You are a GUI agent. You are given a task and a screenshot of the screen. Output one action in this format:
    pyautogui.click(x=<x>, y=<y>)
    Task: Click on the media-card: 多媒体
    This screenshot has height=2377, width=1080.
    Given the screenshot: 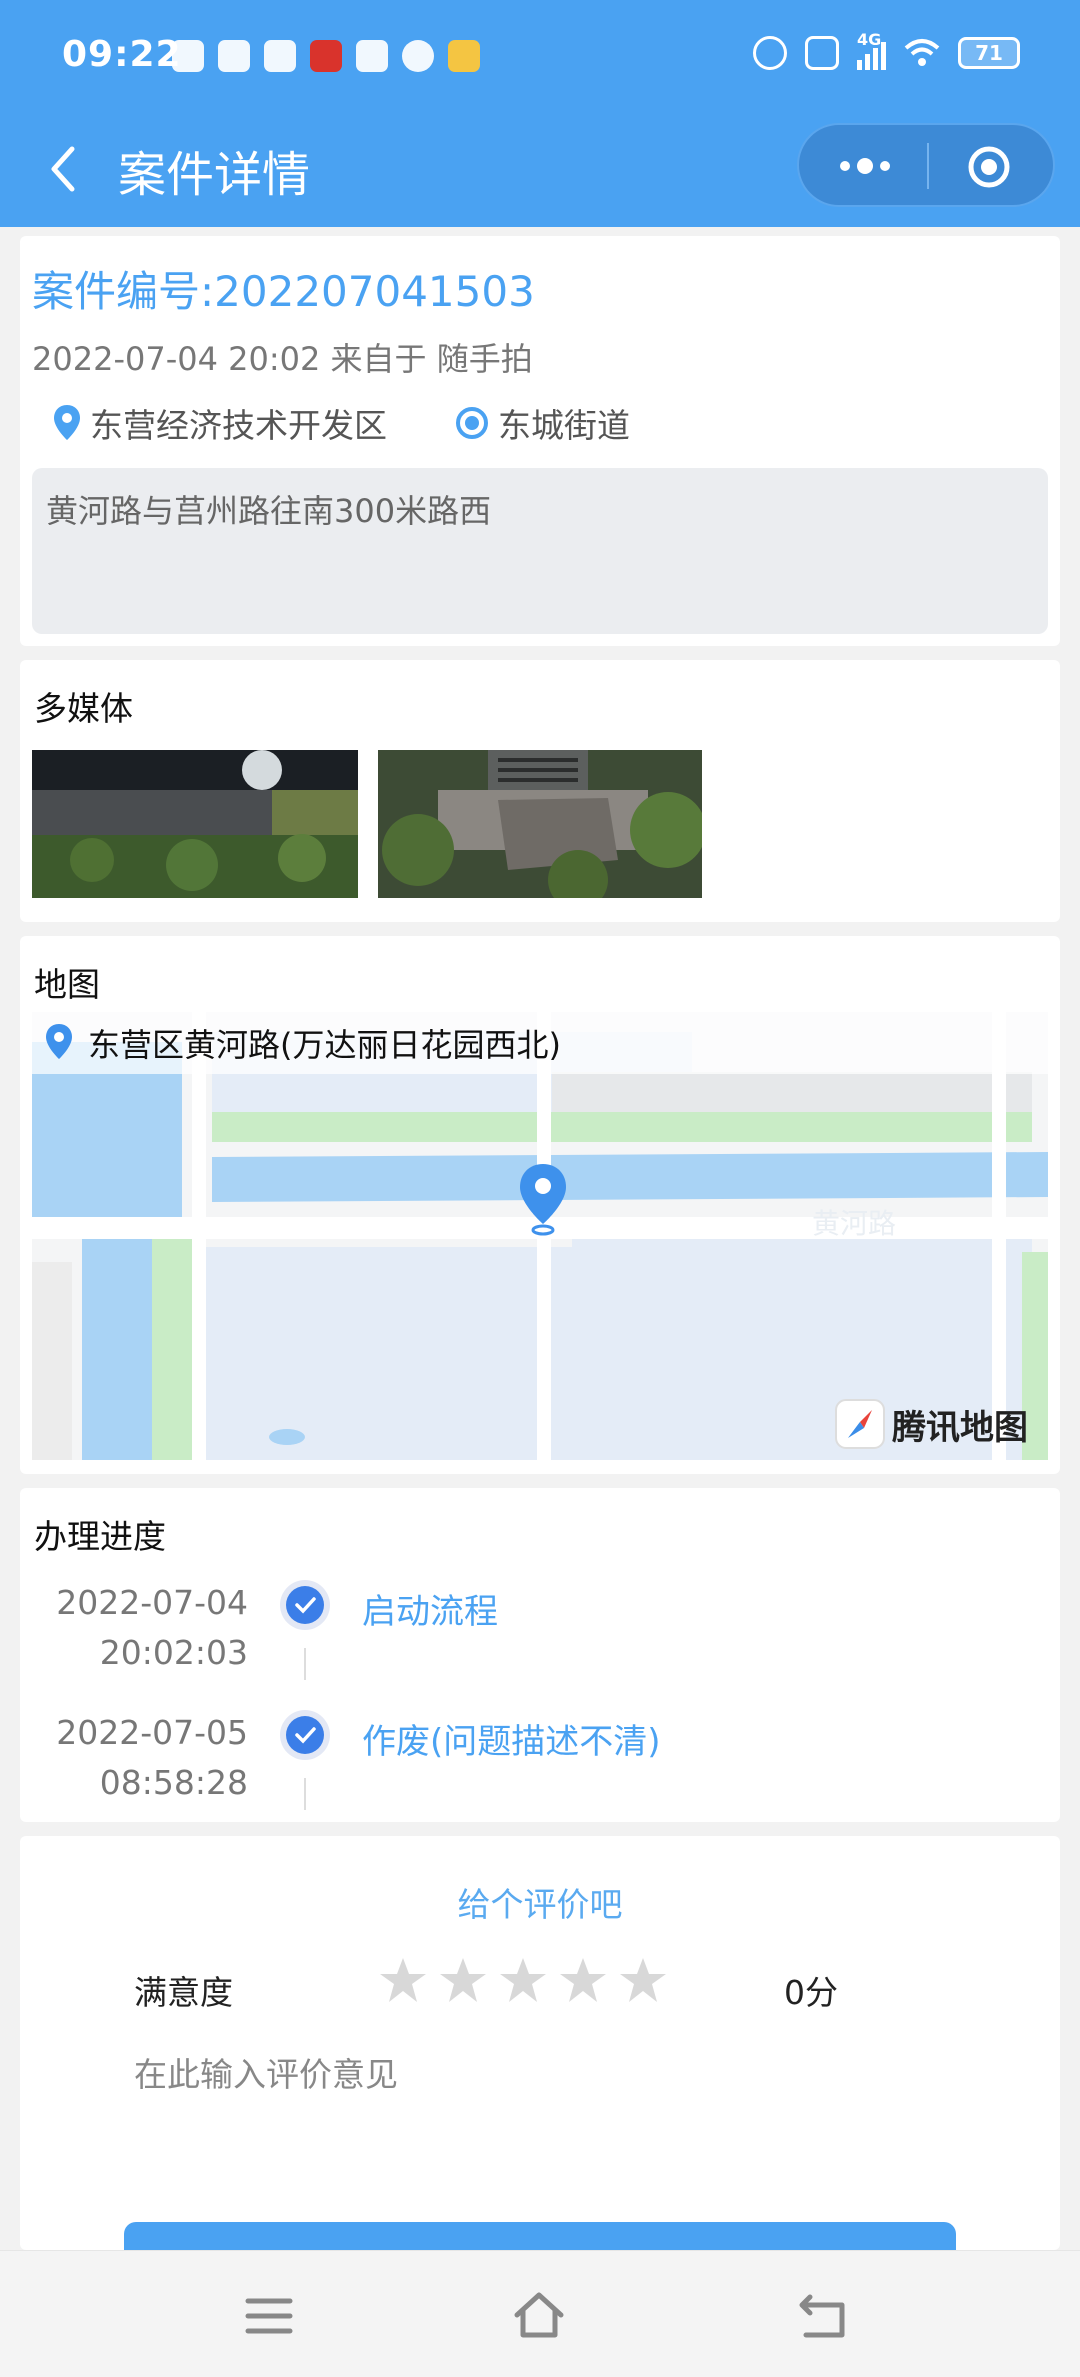 What is the action you would take?
    pyautogui.click(x=540, y=791)
    